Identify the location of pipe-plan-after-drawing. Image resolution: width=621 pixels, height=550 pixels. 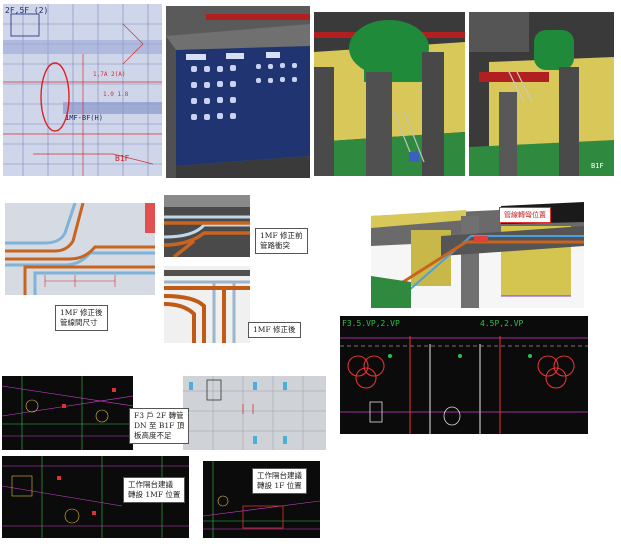
(80, 249).